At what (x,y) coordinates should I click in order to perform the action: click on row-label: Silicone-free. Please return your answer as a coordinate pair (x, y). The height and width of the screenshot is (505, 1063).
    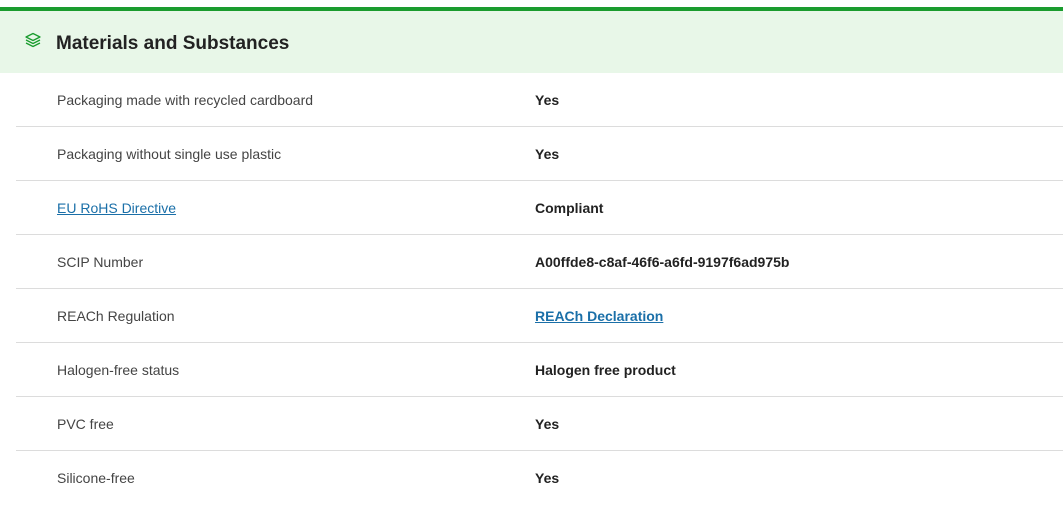
    Looking at the image, I should click on (96, 478).